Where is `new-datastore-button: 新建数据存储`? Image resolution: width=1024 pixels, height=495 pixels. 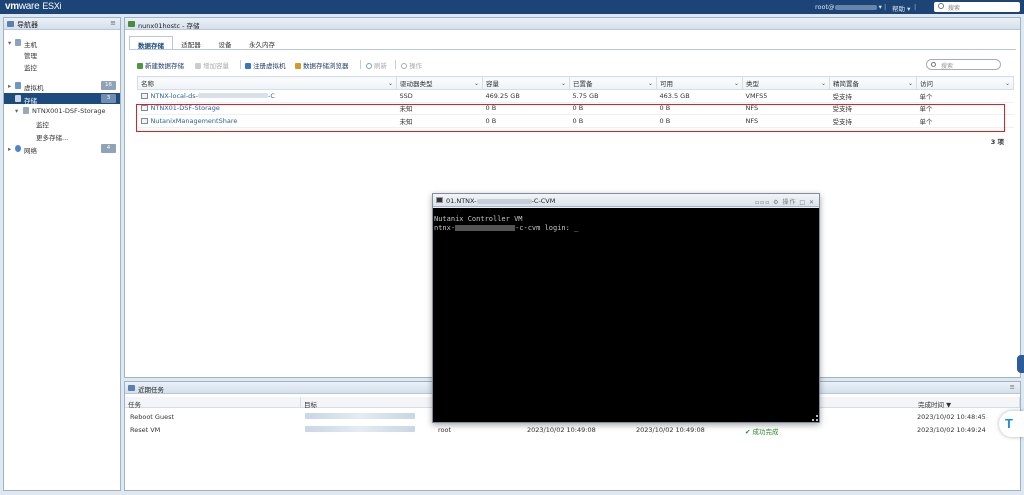 new-datastore-button: 新建数据存储 is located at coordinates (160, 65).